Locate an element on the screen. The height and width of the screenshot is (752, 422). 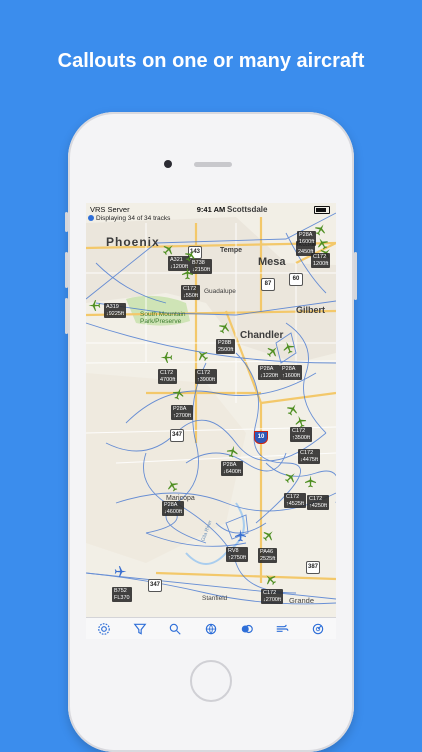
label-tempe: Tempe is located at coordinates (231, 250).